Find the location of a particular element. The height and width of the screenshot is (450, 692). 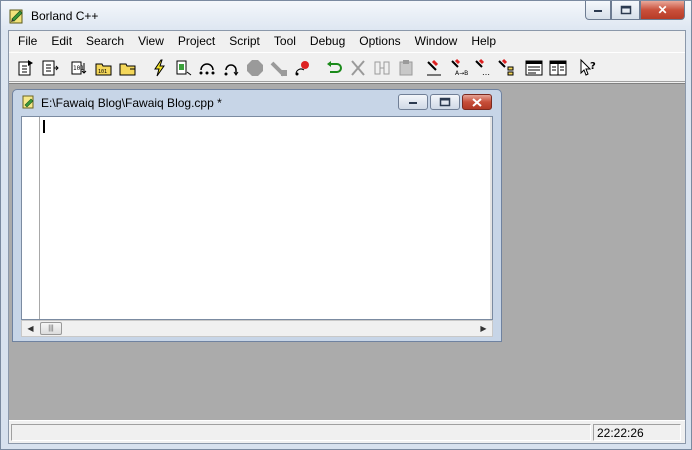

stop-icon is located at coordinates (255, 68).